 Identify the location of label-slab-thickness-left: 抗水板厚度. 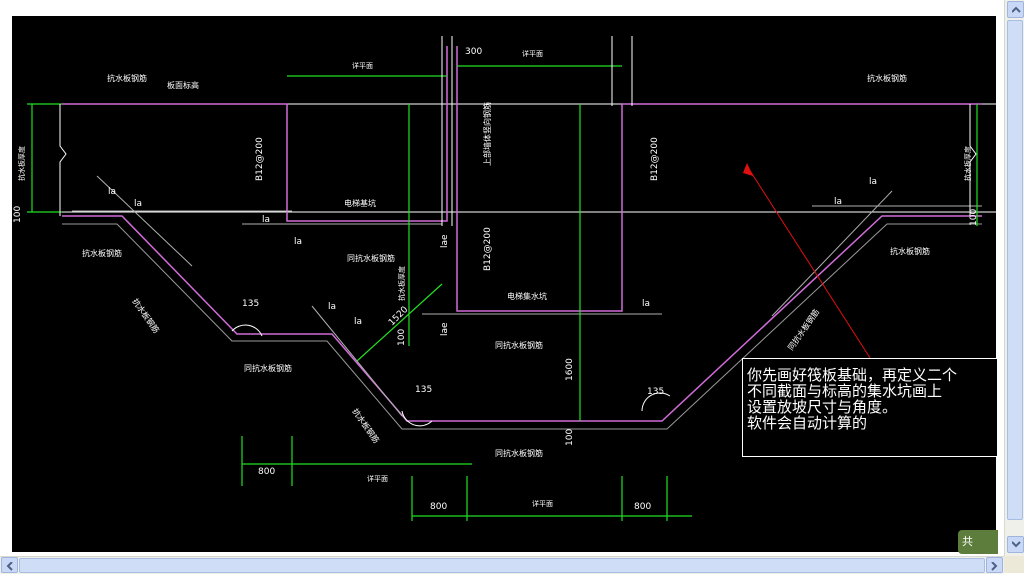
(21, 163).